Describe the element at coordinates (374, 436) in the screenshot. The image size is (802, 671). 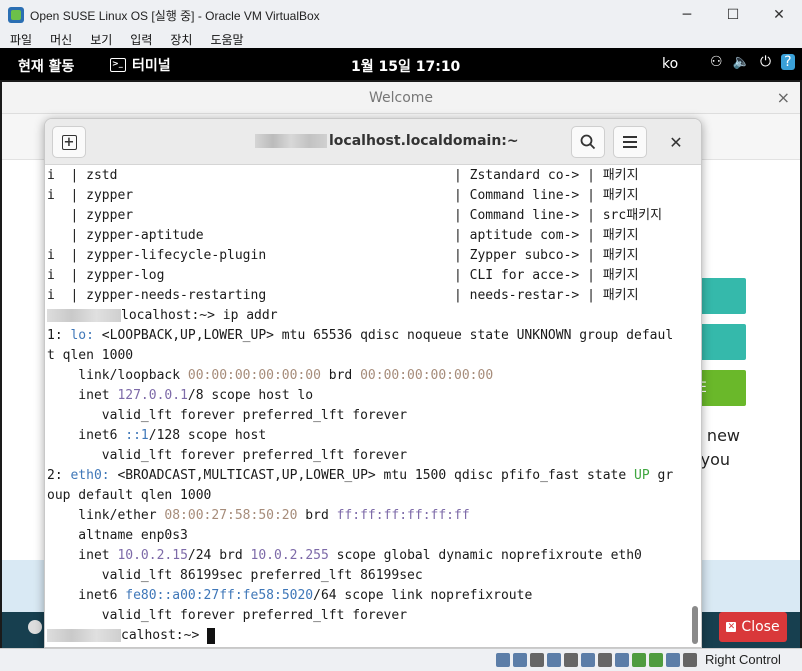
I see `lo-inet6: inet6 ::1/128 scope host` at that location.